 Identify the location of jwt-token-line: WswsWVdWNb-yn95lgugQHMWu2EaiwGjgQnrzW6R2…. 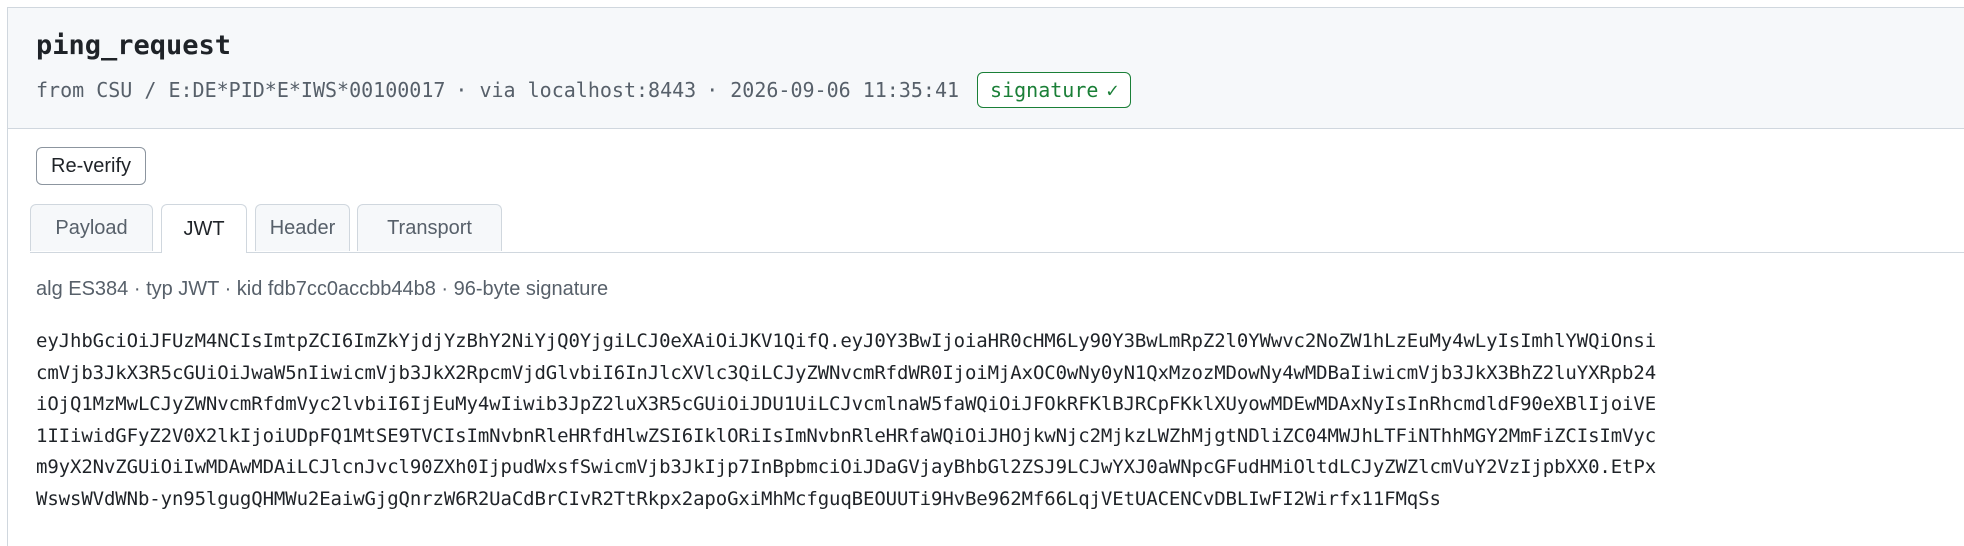
(738, 498).